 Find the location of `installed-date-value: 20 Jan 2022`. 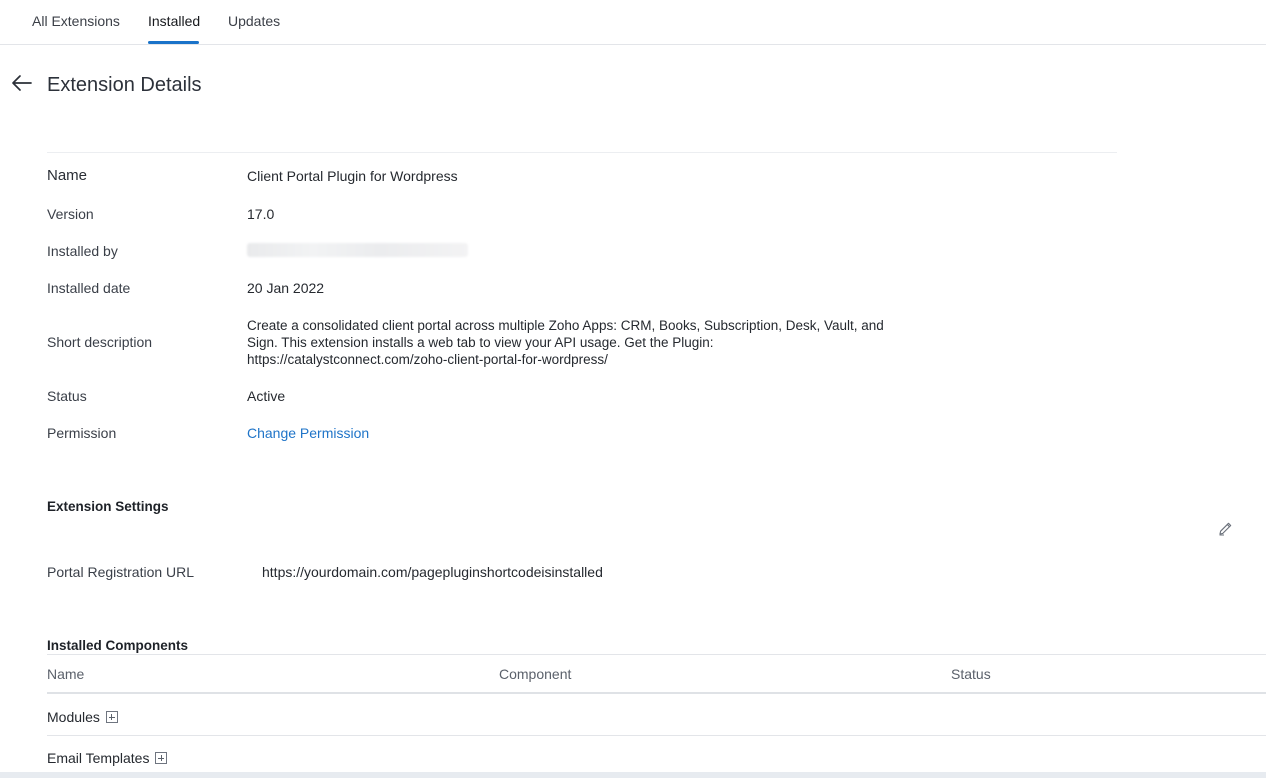

installed-date-value: 20 Jan 2022 is located at coordinates (286, 288).